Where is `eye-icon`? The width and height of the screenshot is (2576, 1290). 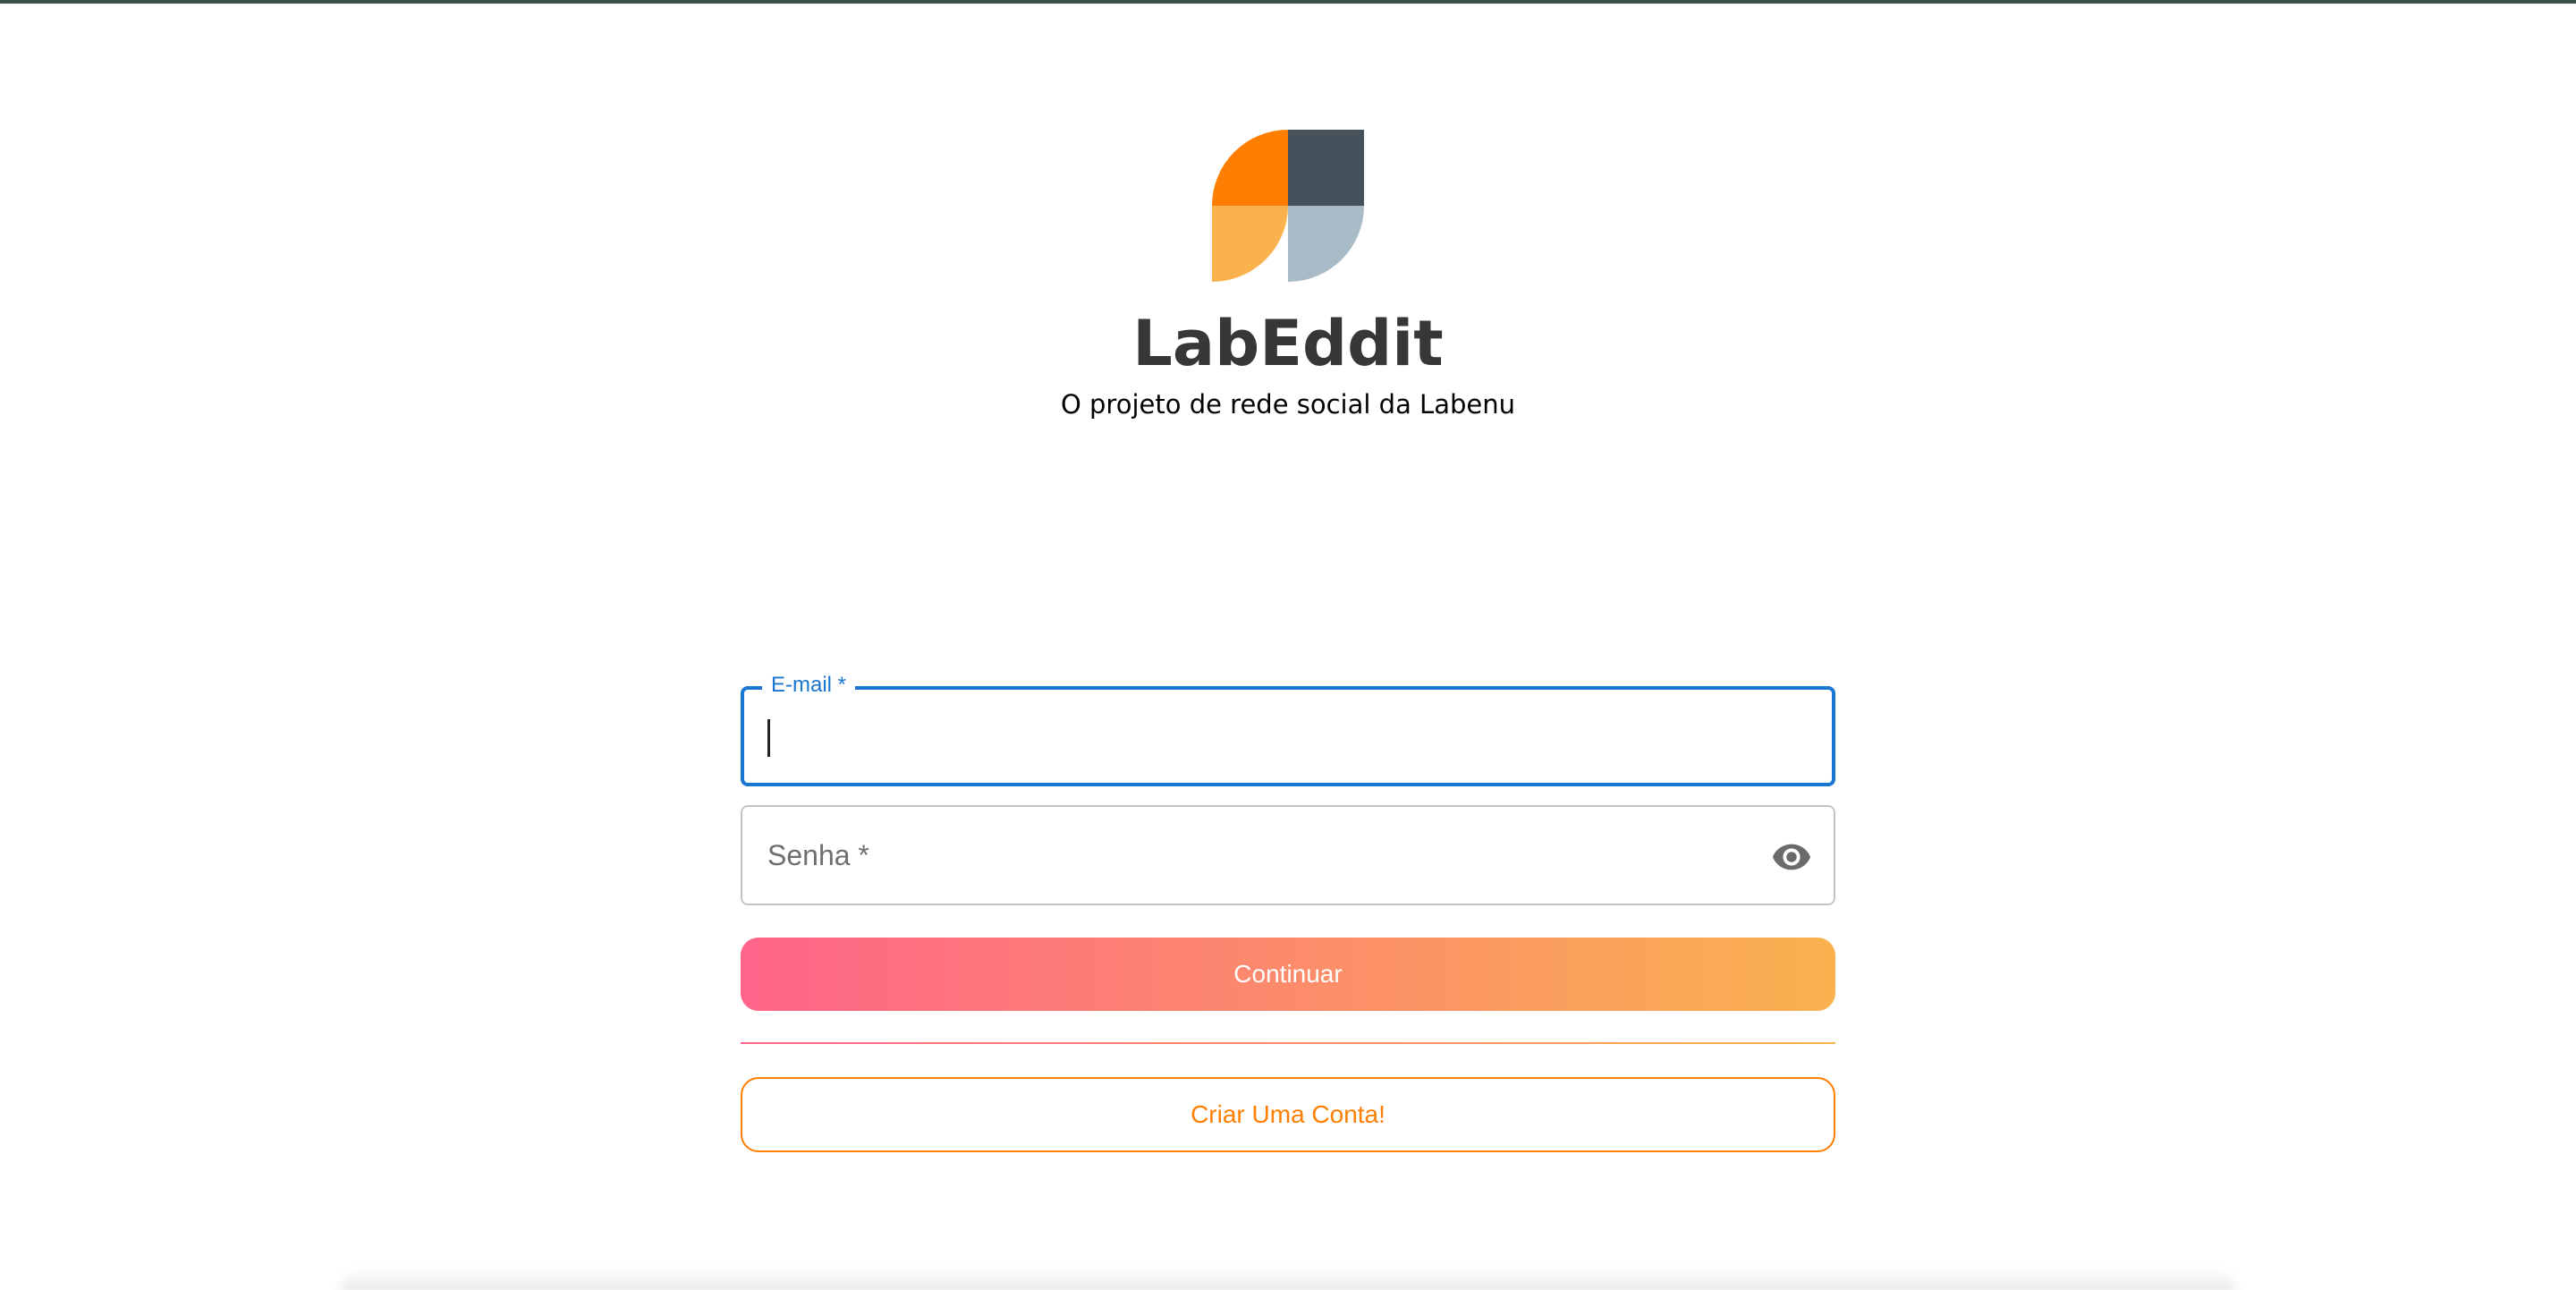
eye-icon is located at coordinates (1791, 857).